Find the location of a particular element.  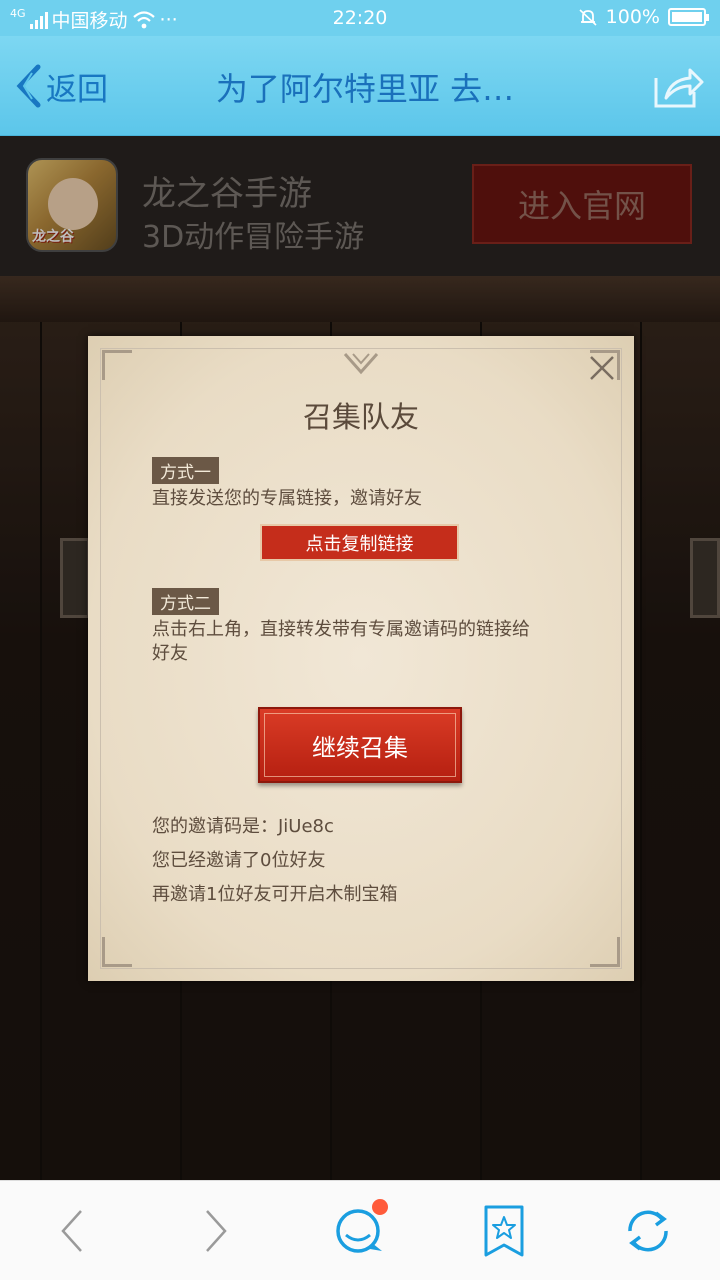

dialog-title: 召集队友 is located at coordinates (360, 417).